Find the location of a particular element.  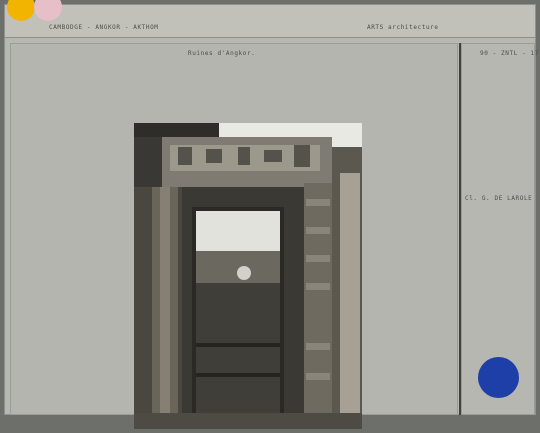

pink-sticker is located at coordinates (48, 10).